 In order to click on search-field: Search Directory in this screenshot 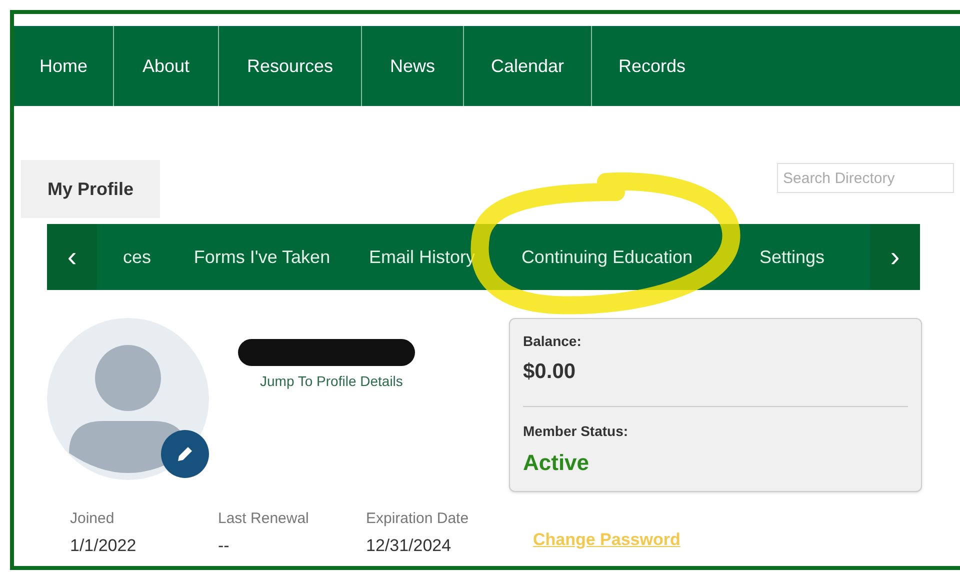, I will do `click(865, 178)`.